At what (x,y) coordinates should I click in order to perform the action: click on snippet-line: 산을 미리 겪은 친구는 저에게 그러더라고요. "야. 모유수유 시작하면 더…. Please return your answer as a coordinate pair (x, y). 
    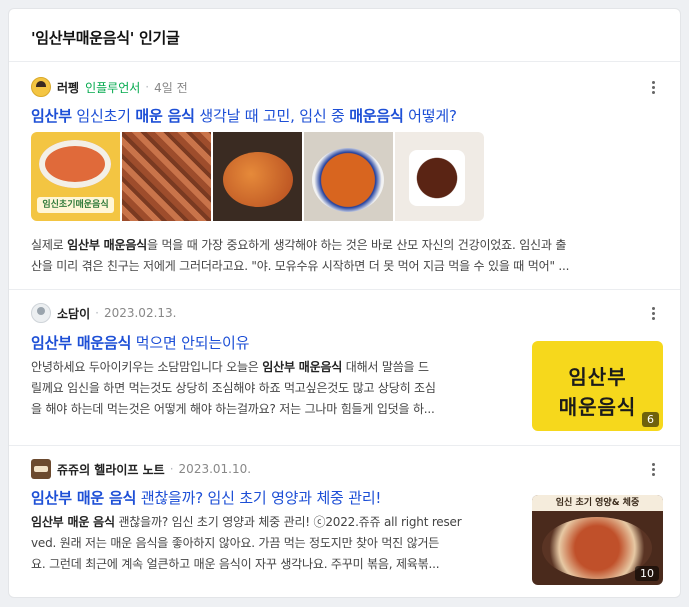
    Looking at the image, I should click on (300, 266).